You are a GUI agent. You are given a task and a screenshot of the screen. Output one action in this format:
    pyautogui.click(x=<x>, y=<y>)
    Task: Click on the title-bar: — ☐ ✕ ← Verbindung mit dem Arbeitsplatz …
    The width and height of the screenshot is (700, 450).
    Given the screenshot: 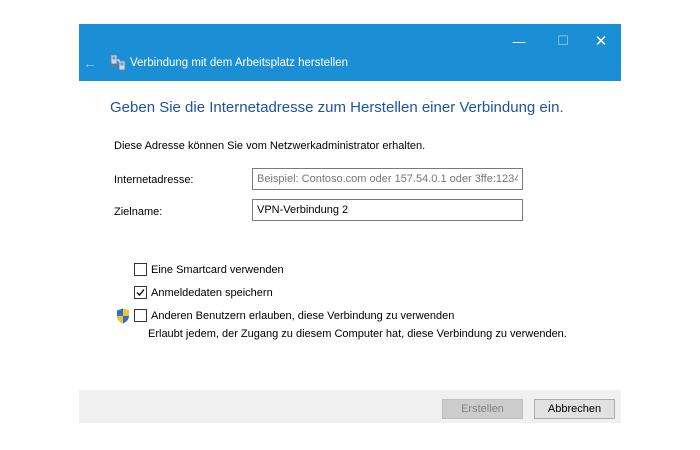 What is the action you would take?
    pyautogui.click(x=350, y=52)
    